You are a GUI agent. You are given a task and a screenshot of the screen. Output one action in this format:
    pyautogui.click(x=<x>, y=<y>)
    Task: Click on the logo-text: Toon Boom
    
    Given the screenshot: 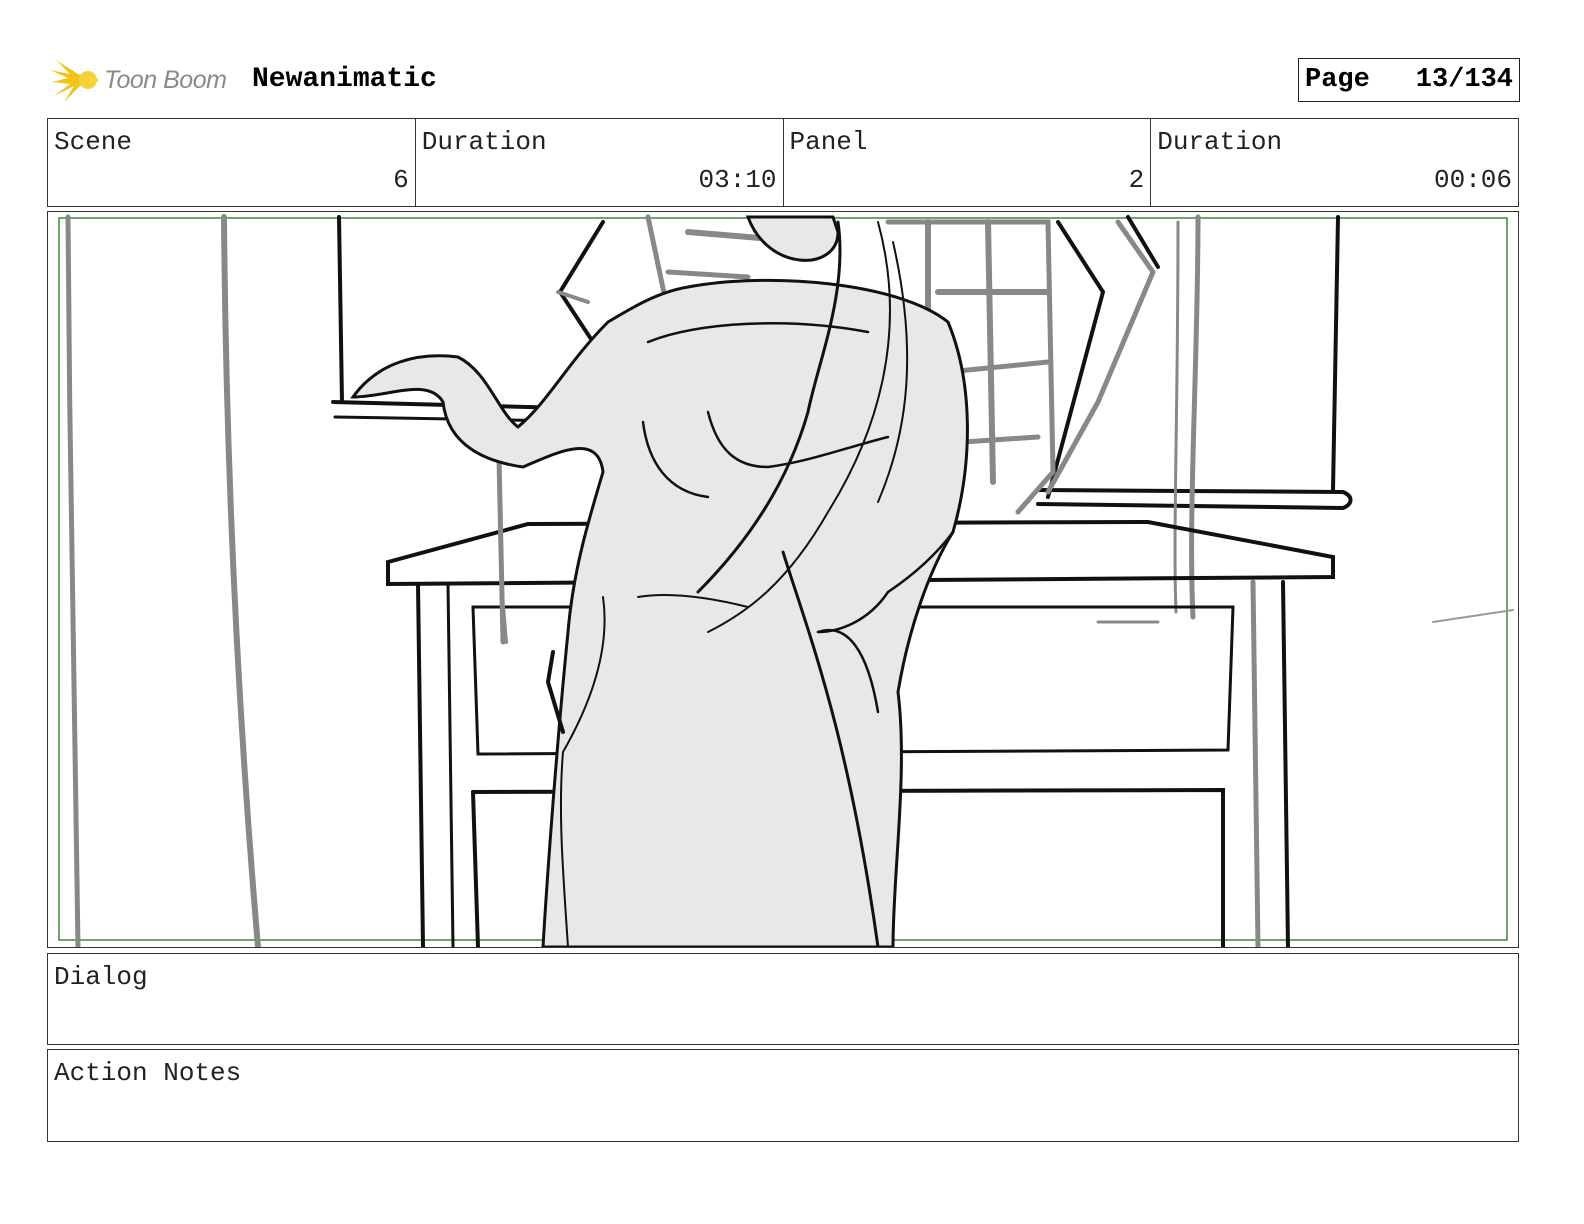 What is the action you would take?
    pyautogui.click(x=165, y=79)
    